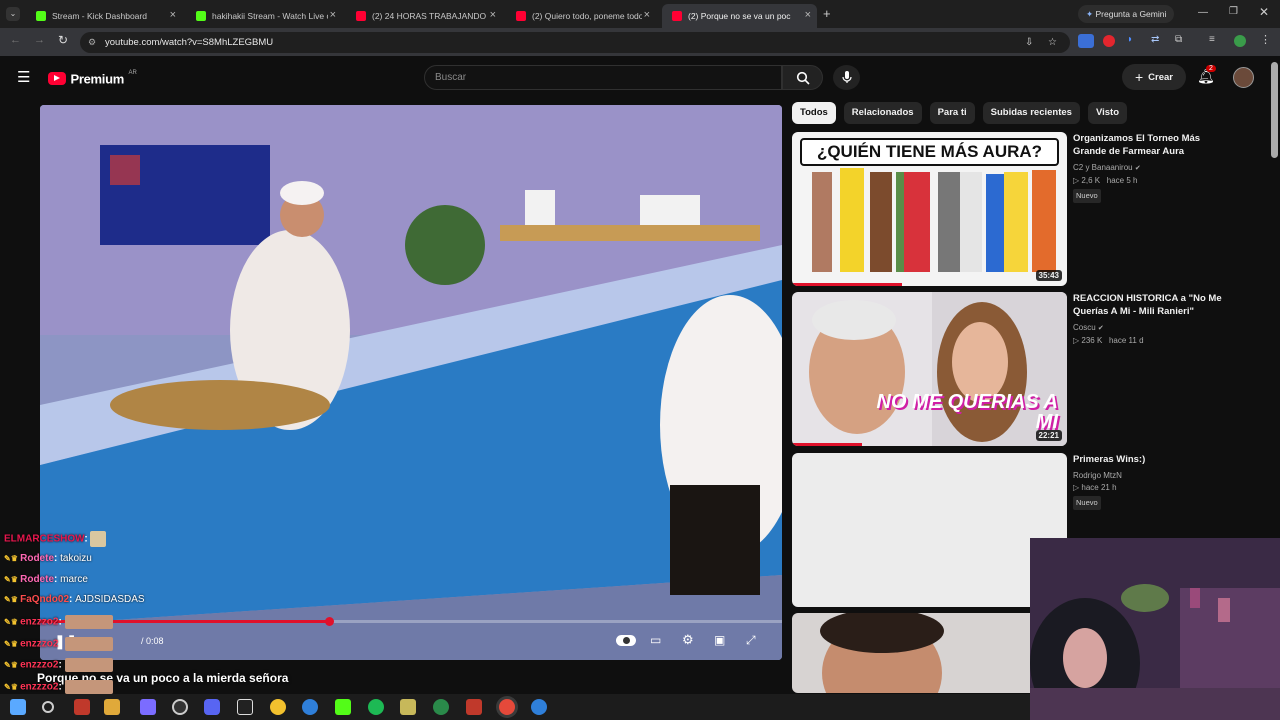 This screenshot has width=1280, height=720. What do you see at coordinates (23, 77) in the screenshot?
I see `hamburger-menu-icon: ☰` at bounding box center [23, 77].